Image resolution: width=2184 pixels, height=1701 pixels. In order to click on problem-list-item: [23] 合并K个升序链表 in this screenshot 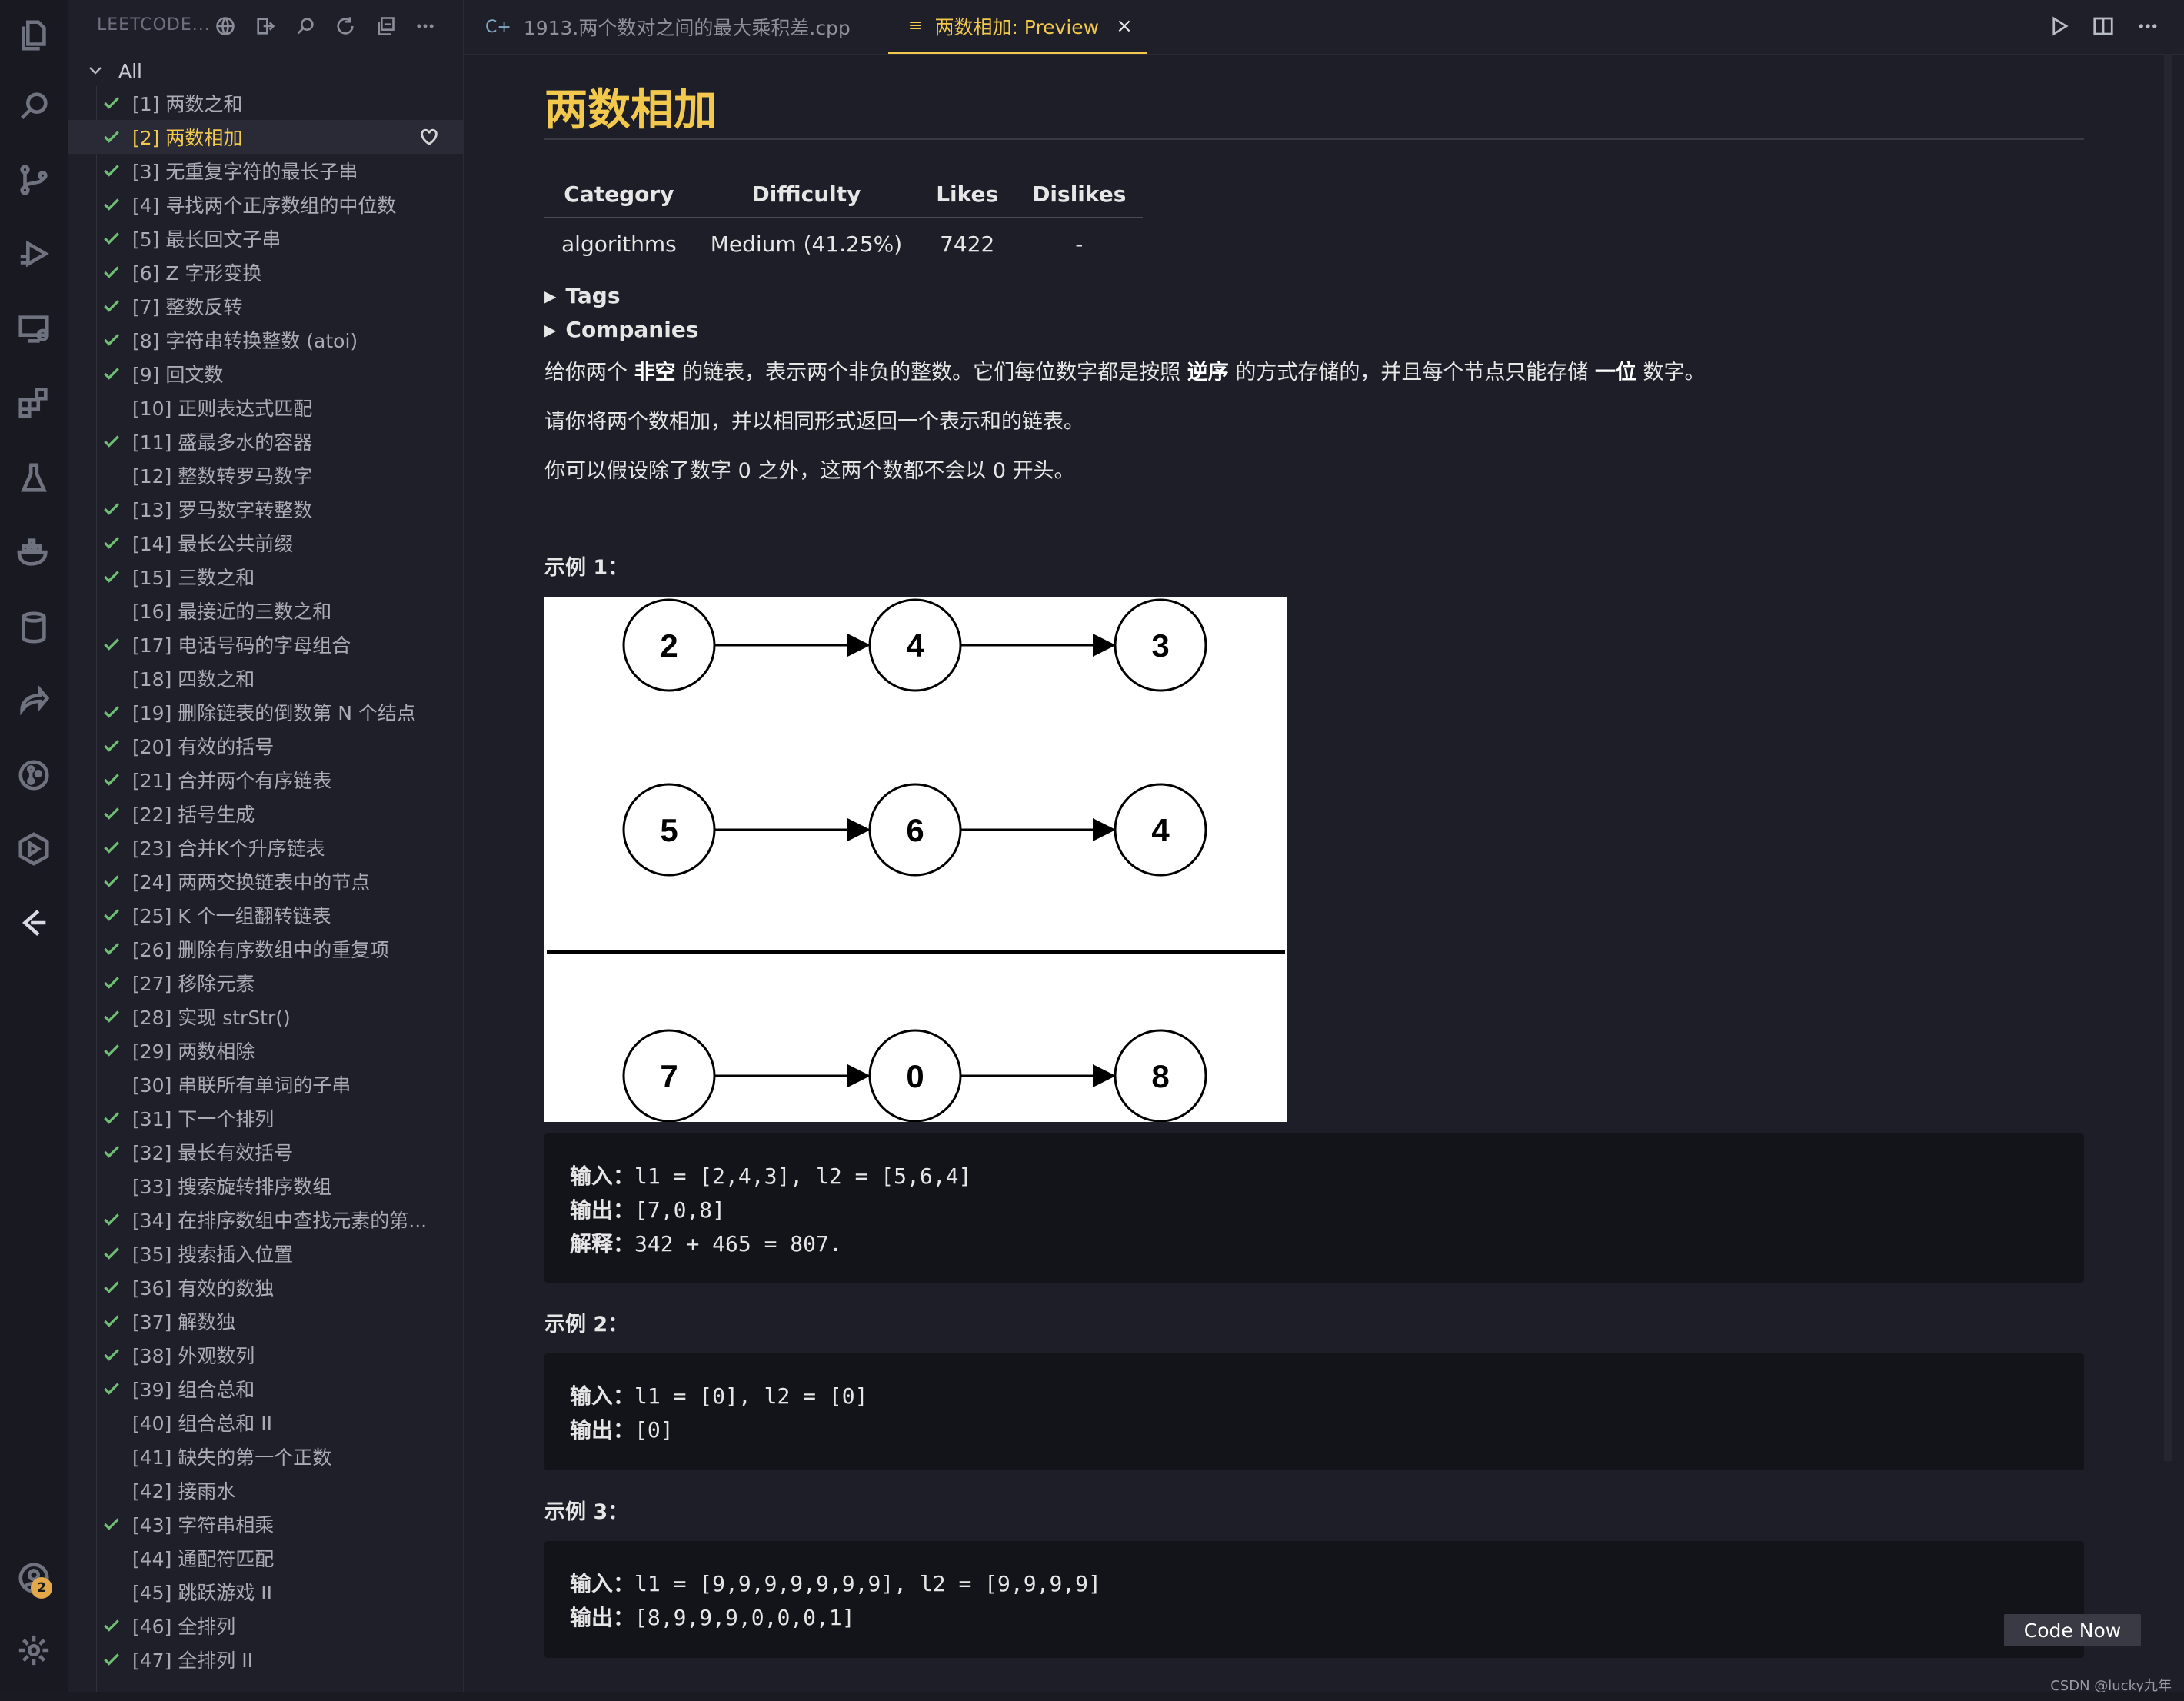, I will do `click(265, 847)`.